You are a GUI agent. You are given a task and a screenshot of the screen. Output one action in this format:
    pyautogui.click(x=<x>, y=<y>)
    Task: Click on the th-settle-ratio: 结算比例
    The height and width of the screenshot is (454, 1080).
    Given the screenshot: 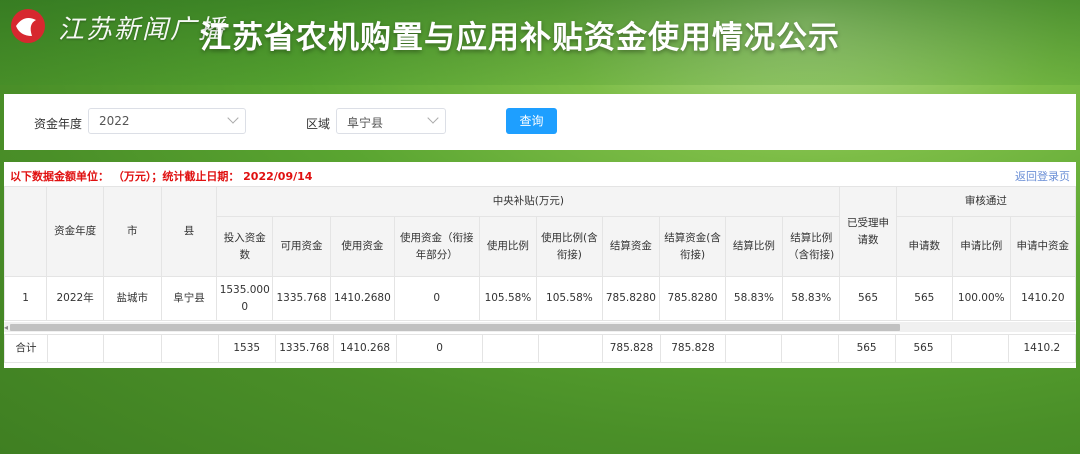 What is the action you would take?
    pyautogui.click(x=754, y=246)
    